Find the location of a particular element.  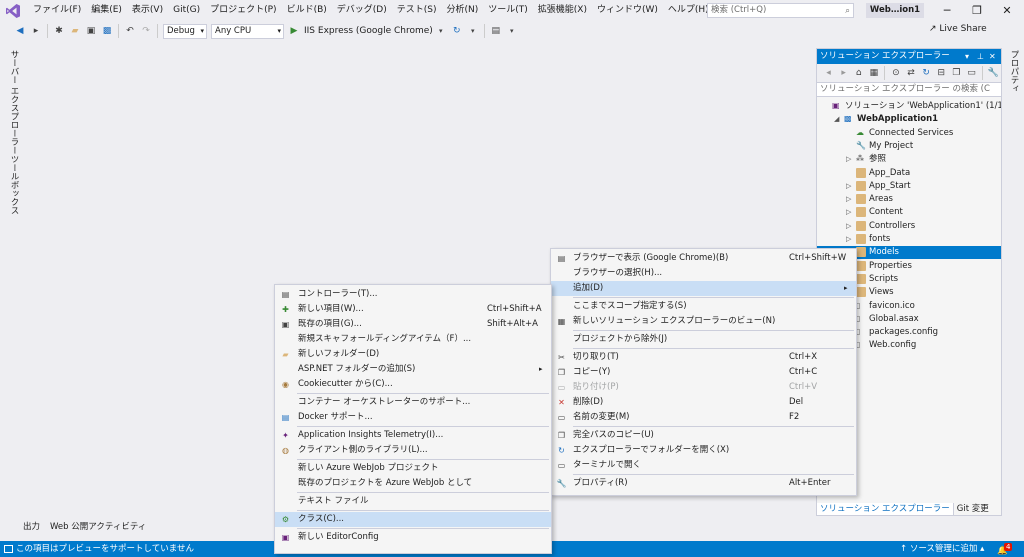

menu-item: ❐ 完全パスのコピー(U) is located at coordinates (703, 435).